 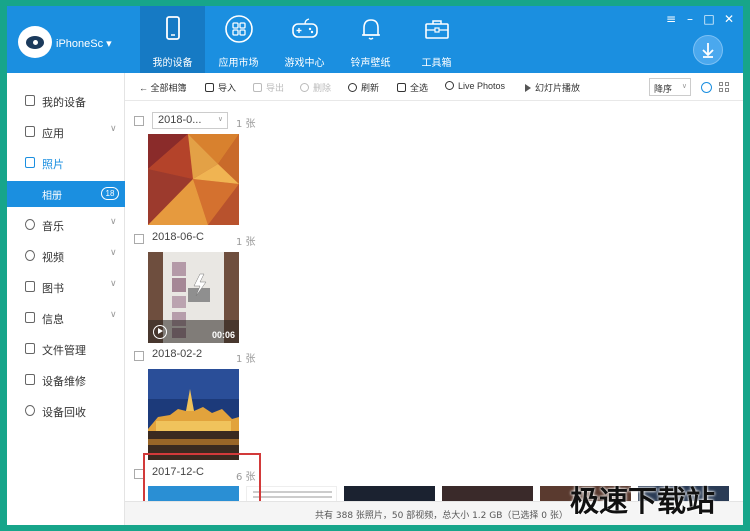 What do you see at coordinates (352, 87) in the screenshot?
I see `refresh-icon` at bounding box center [352, 87].